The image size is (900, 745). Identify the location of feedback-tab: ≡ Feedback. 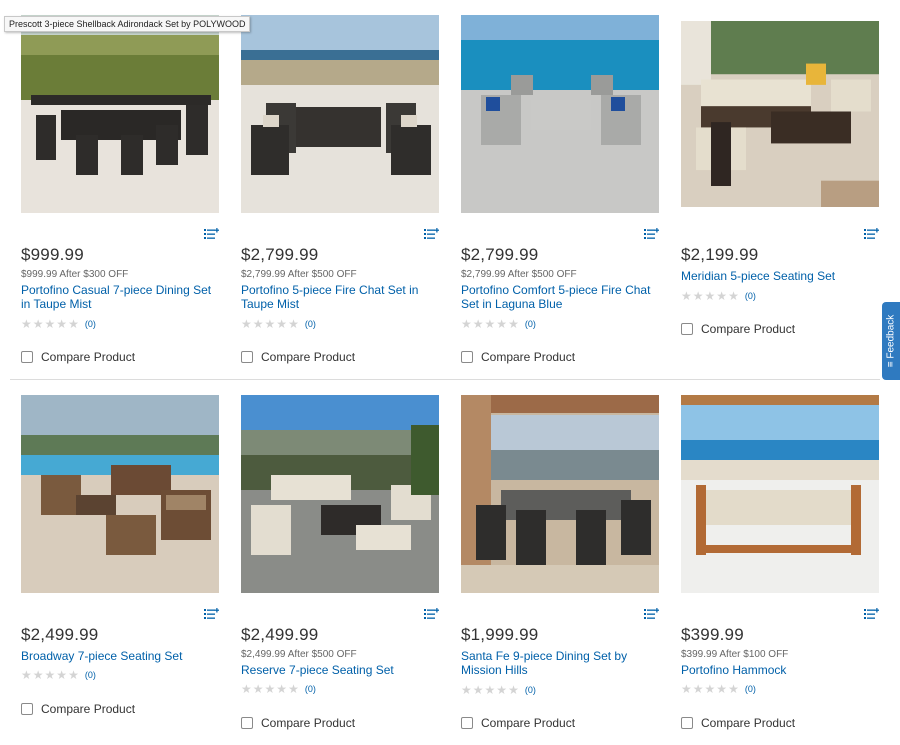
(891, 341).